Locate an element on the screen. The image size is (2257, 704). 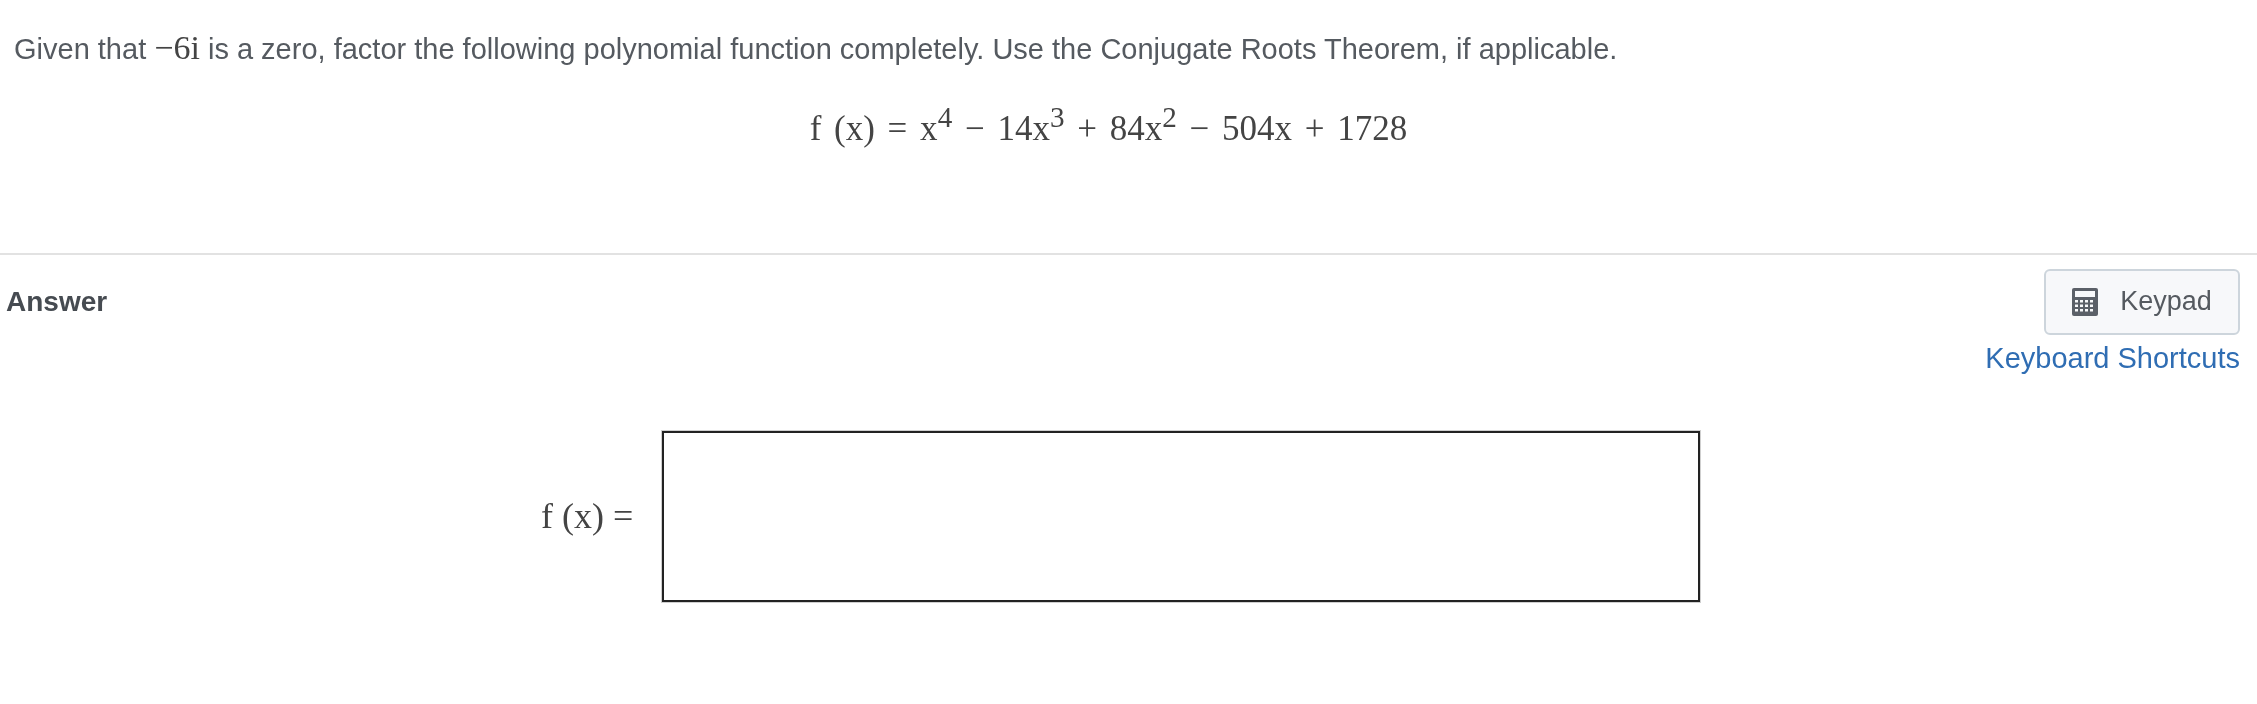
answer-input-field is located at coordinates (1181, 516).